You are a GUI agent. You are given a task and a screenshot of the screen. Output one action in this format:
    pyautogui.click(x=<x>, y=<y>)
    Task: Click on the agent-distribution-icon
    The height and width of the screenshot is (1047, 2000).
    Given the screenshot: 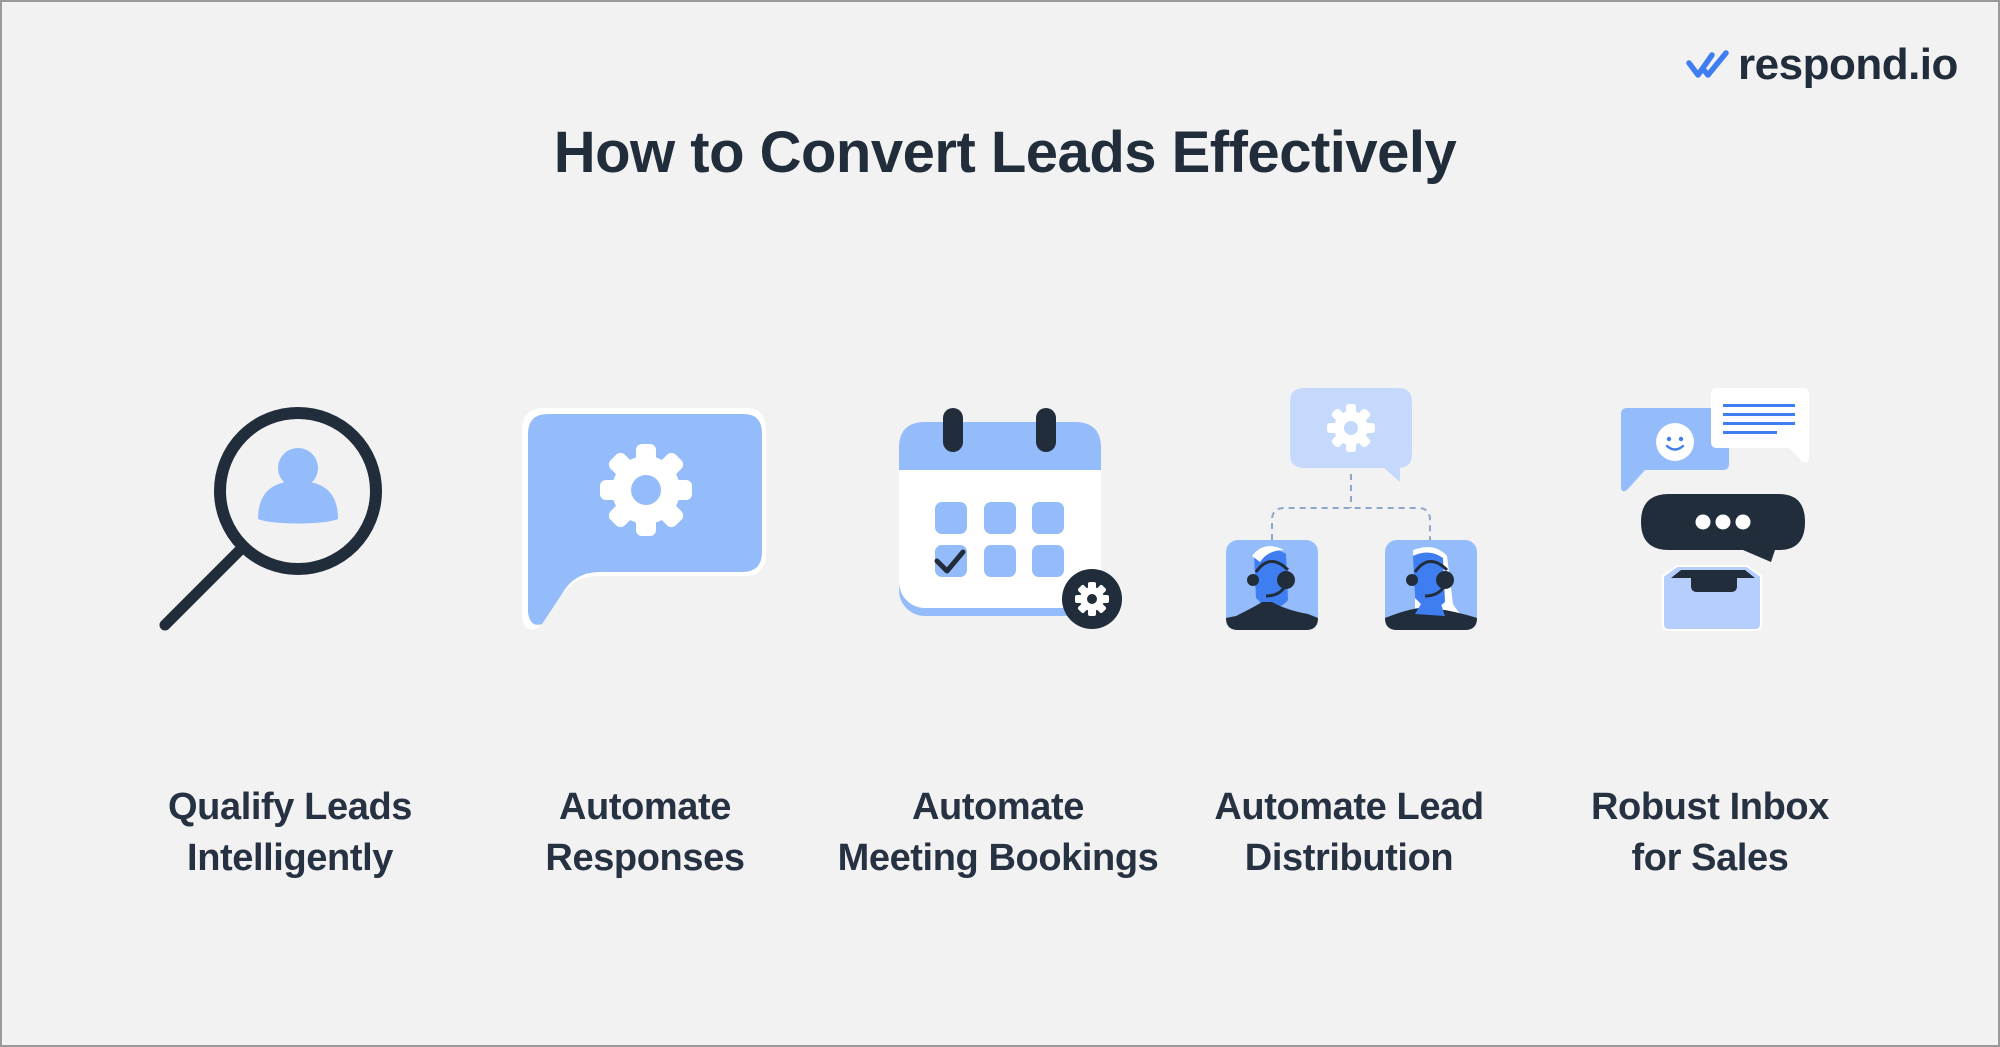 What is the action you would take?
    pyautogui.click(x=1352, y=509)
    